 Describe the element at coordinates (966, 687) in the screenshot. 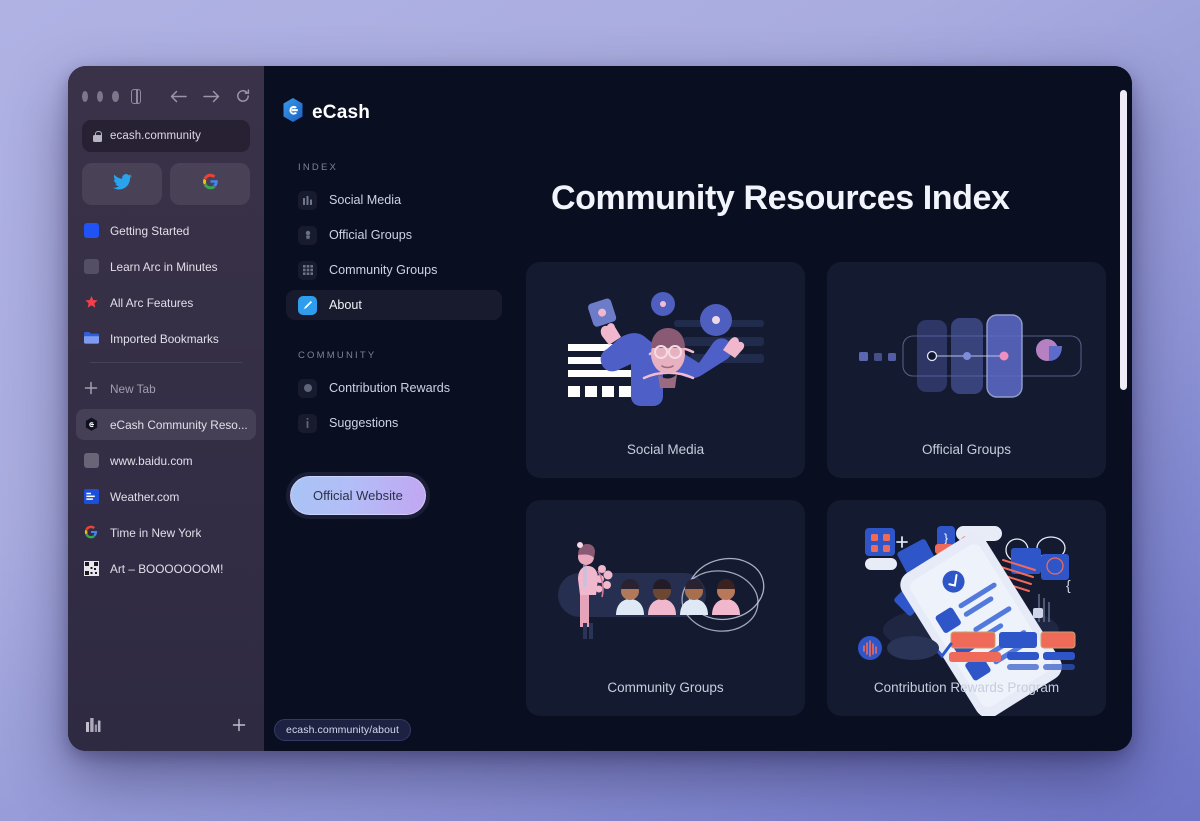

I see `card-caption: Contribution Rewards Program` at that location.